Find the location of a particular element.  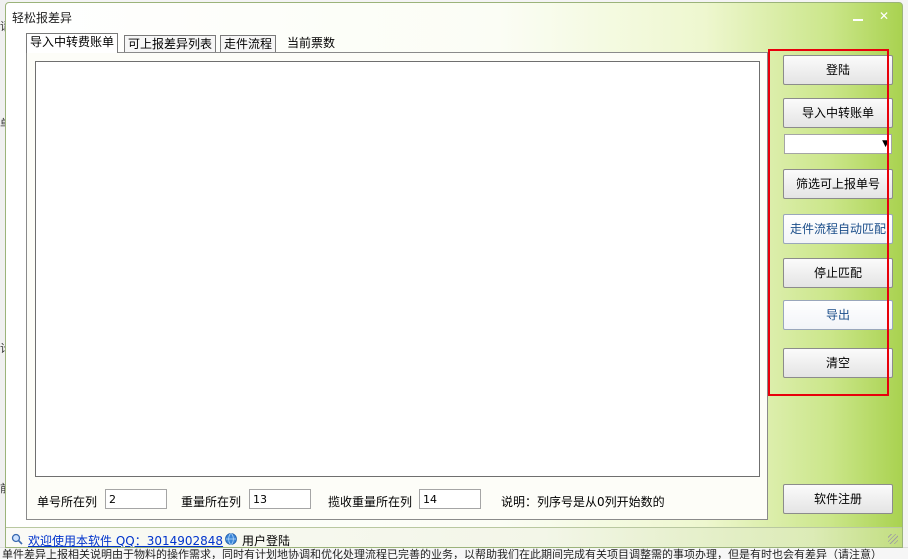

magnifier-icon is located at coordinates (17, 539).